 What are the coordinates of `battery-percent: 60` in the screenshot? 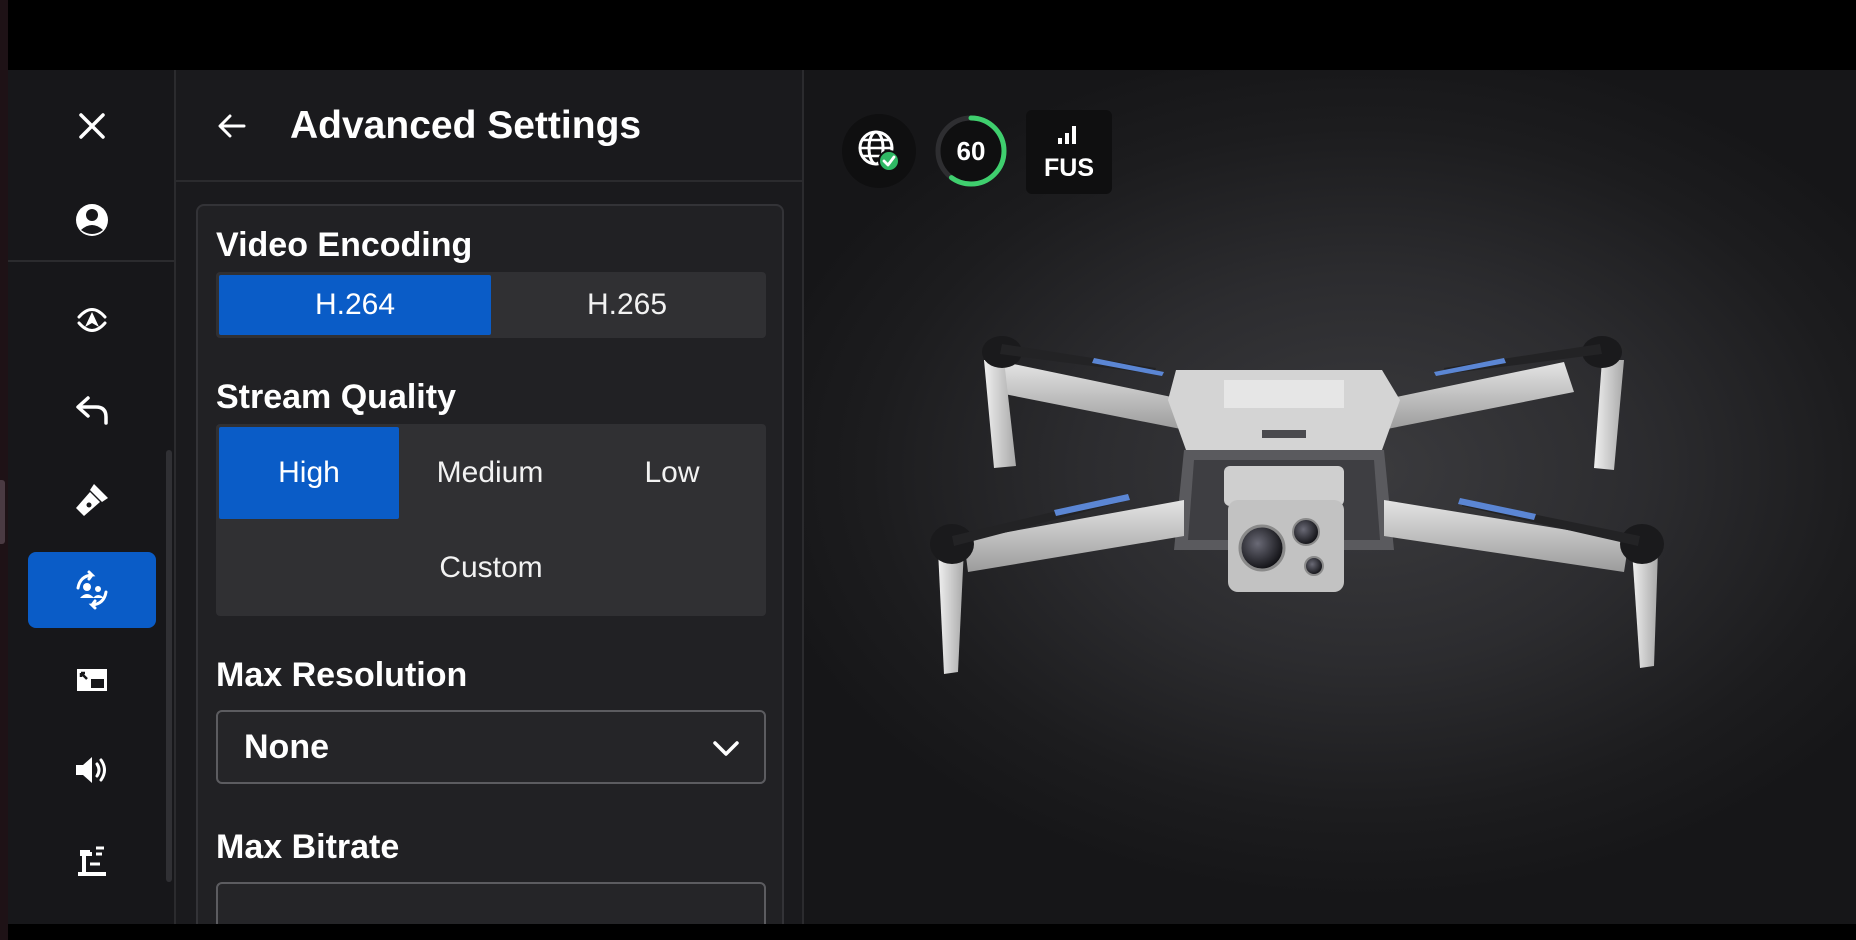 It's located at (971, 150).